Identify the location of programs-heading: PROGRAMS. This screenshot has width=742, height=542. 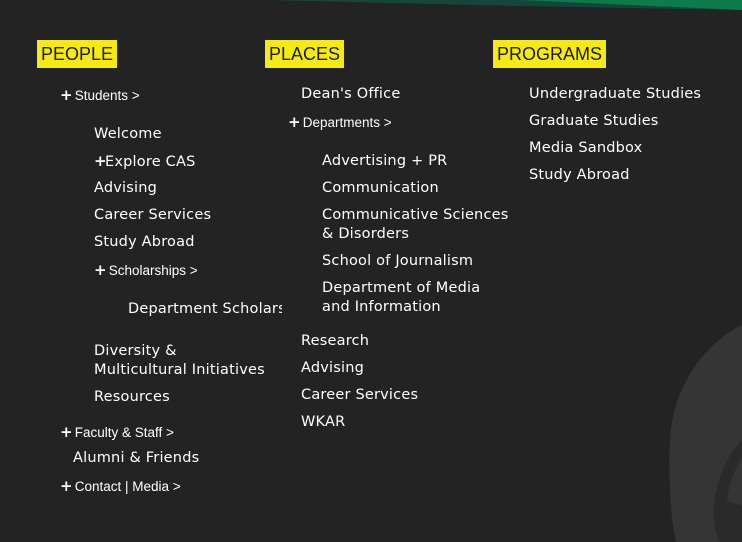
(550, 54).